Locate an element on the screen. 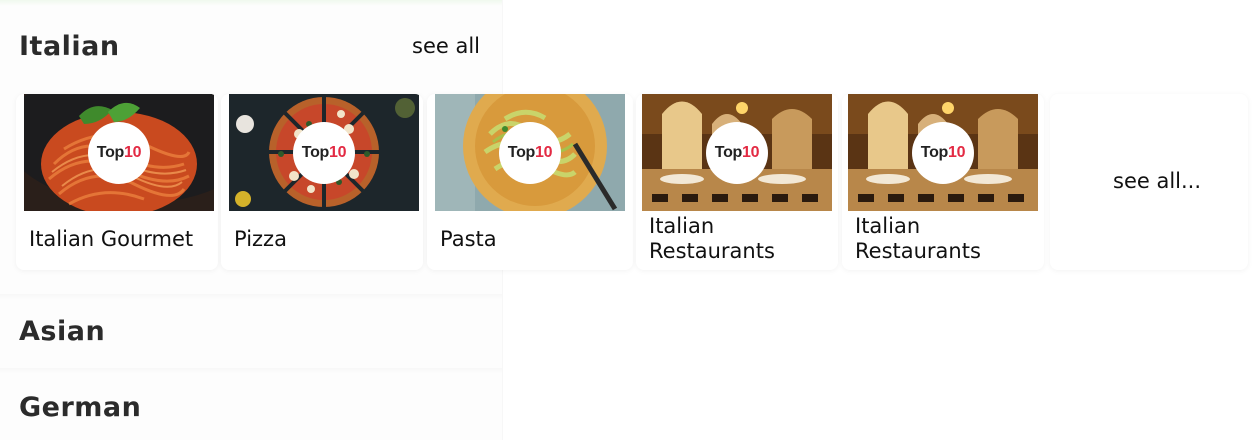  card-label: Pasta is located at coordinates (468, 239).